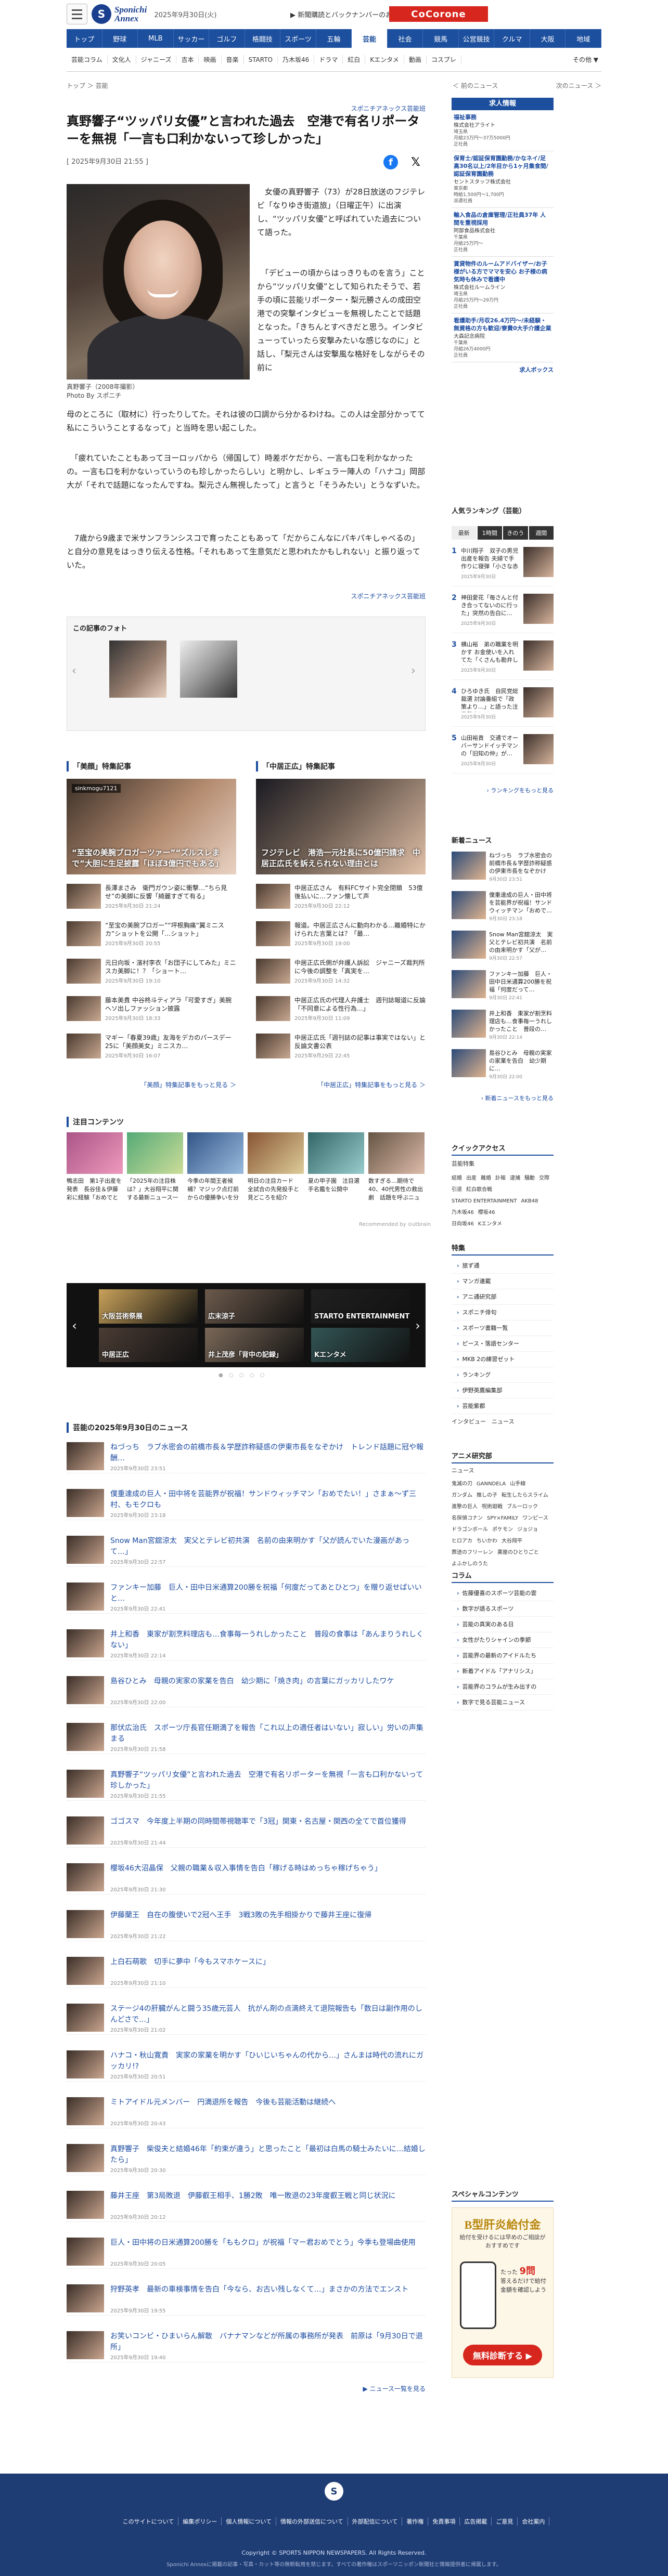 The image size is (668, 2576). I want to click on nav-secondary-item: ドラマ, so click(328, 59).